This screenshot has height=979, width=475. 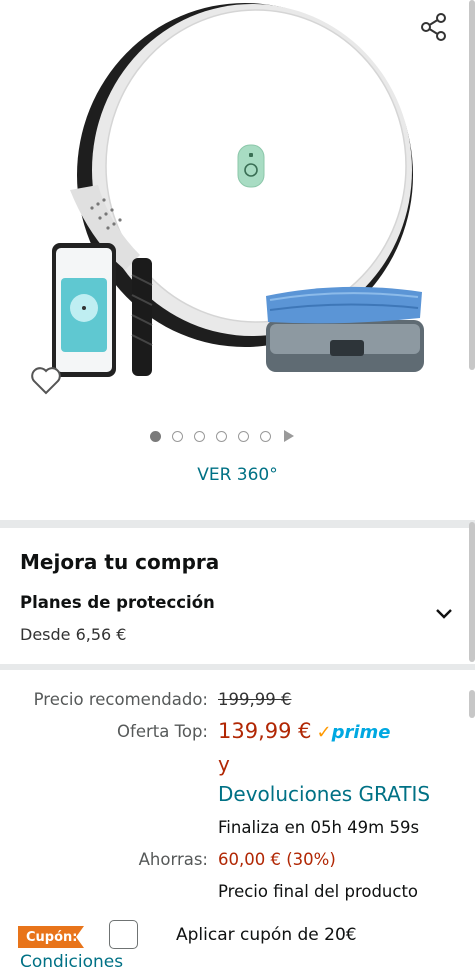 I want to click on view-360-link: VER 360°, so click(x=237, y=475).